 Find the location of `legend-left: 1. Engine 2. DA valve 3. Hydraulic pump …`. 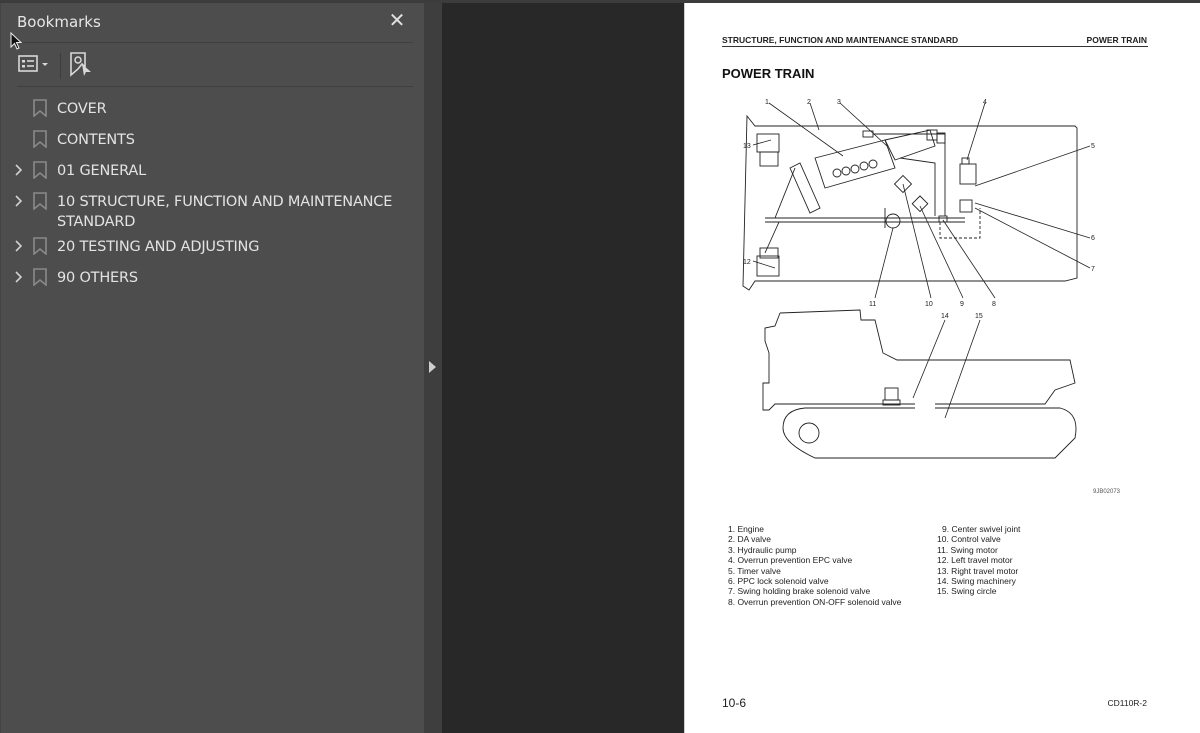

legend-left: 1. Engine 2. DA valve 3. Hydraulic pump … is located at coordinates (814, 565).